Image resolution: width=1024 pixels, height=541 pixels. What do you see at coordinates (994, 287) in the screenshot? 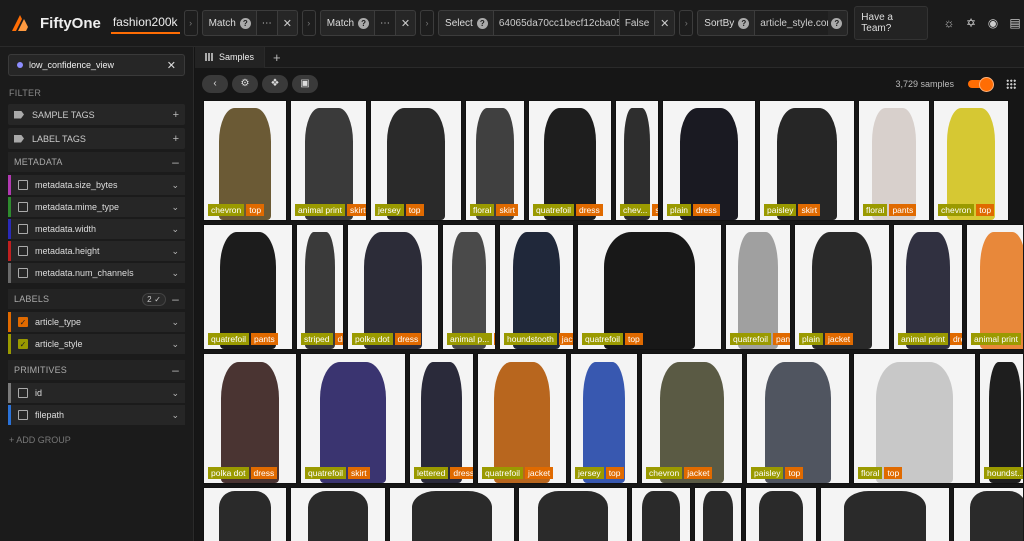
I see `sample-tile: animal printpants` at bounding box center [994, 287].